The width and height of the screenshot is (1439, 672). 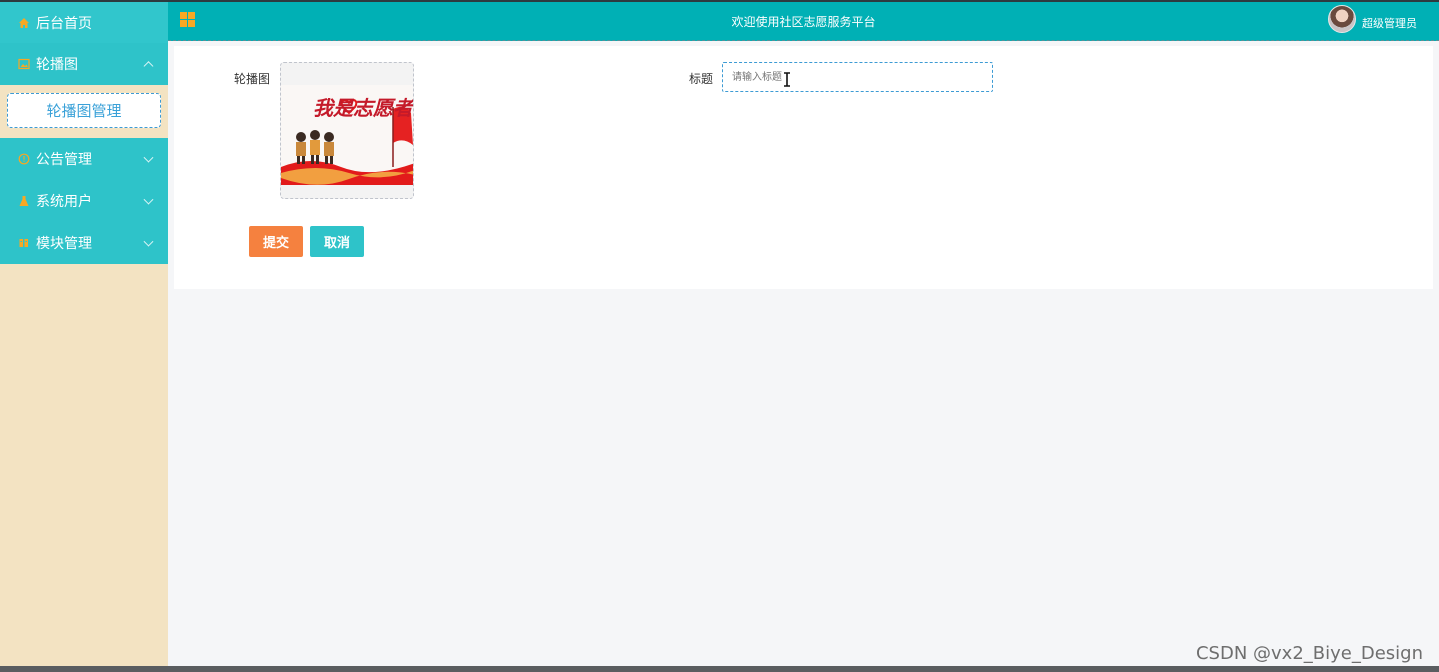 I want to click on header-title: 欢迎使用社区志愿服务平台, so click(x=803, y=21).